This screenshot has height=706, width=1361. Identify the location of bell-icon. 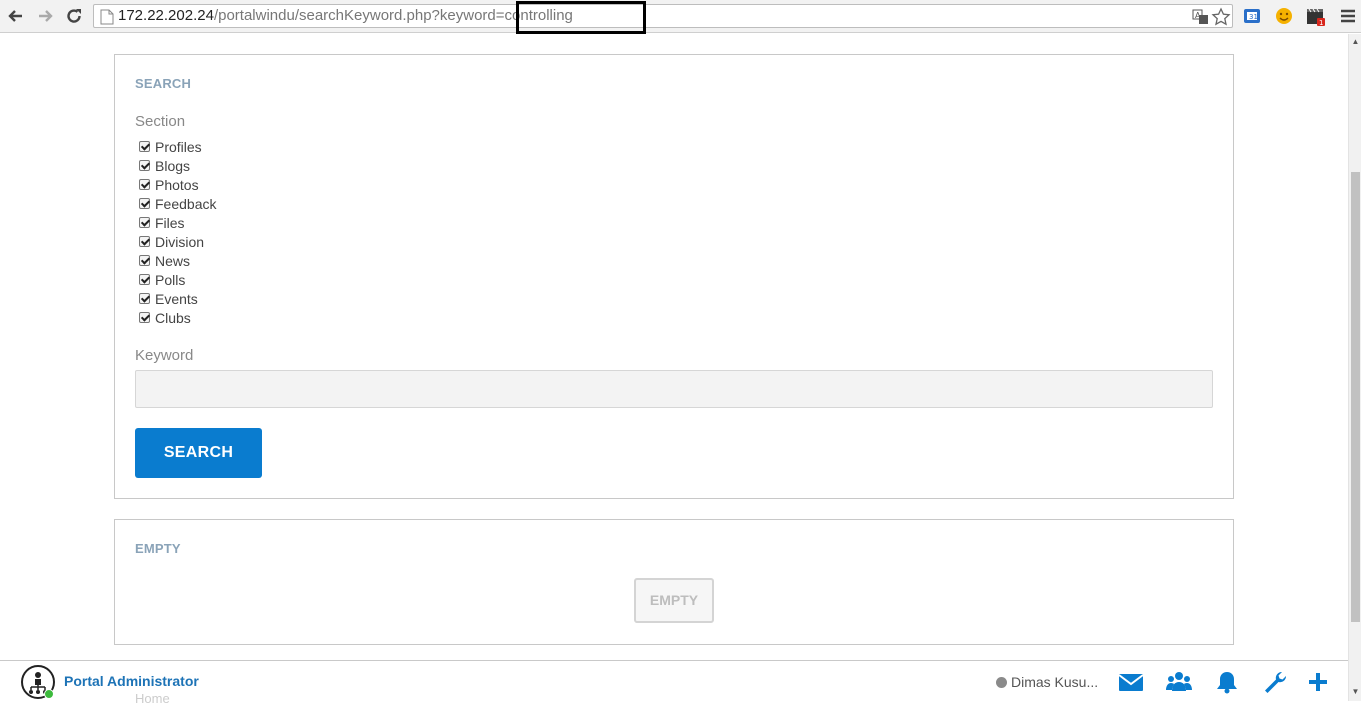
(1227, 683).